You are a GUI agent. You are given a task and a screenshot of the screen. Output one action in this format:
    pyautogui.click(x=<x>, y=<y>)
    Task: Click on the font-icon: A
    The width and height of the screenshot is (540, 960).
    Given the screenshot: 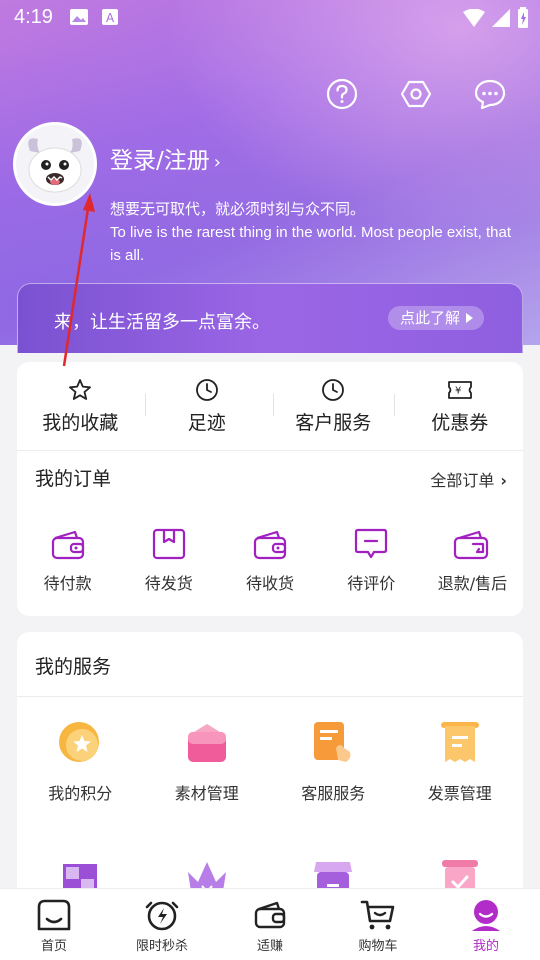 What is the action you would take?
    pyautogui.click(x=110, y=17)
    